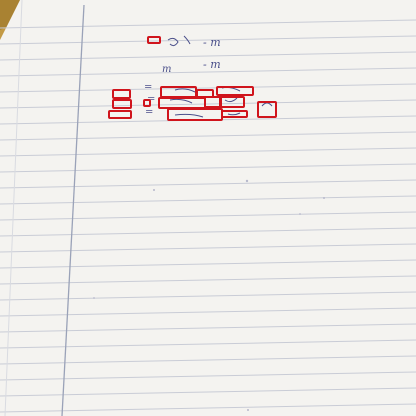 The image size is (416, 416). What do you see at coordinates (167, 69) in the screenshot?
I see `handwriting-line-3: m` at bounding box center [167, 69].